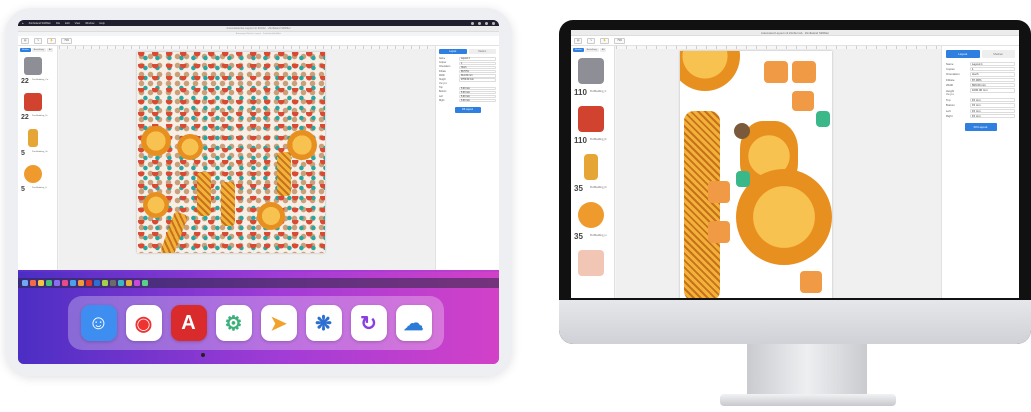  What do you see at coordinates (992, 100) in the screenshot?
I see `margin-top-field: 15 mm` at bounding box center [992, 100].